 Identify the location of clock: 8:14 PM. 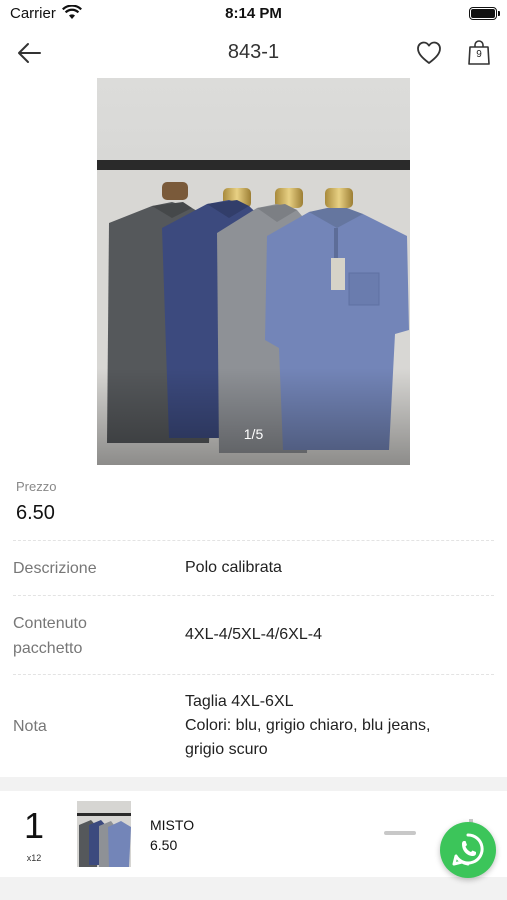
(253, 13).